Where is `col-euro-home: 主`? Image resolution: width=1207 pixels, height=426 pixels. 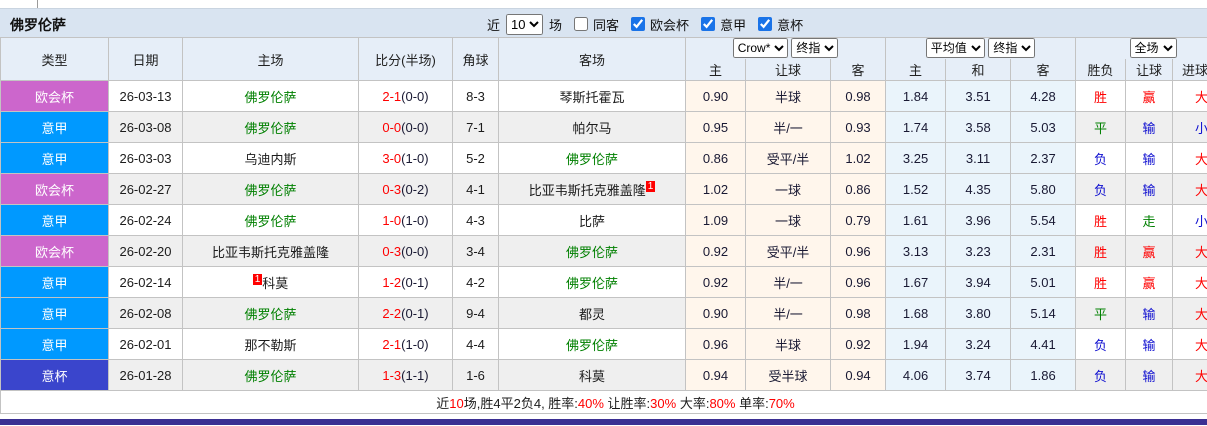
col-euro-home: 主 is located at coordinates (916, 69).